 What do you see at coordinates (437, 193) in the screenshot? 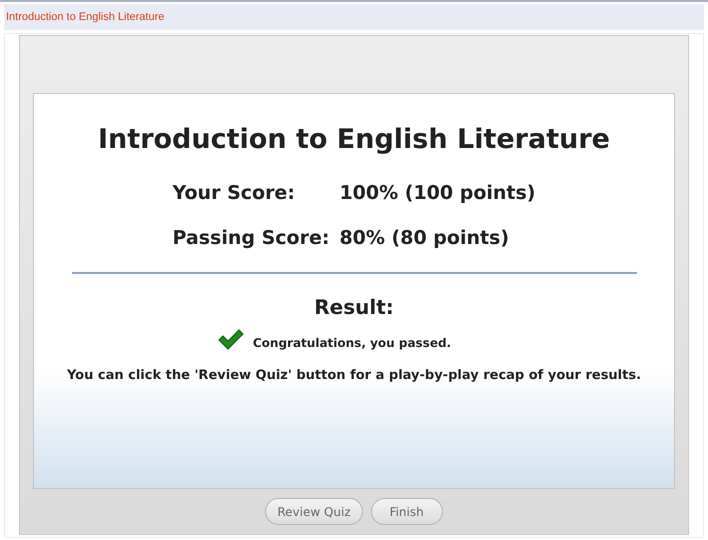
I see `score-value: 100% (100 points)` at bounding box center [437, 193].